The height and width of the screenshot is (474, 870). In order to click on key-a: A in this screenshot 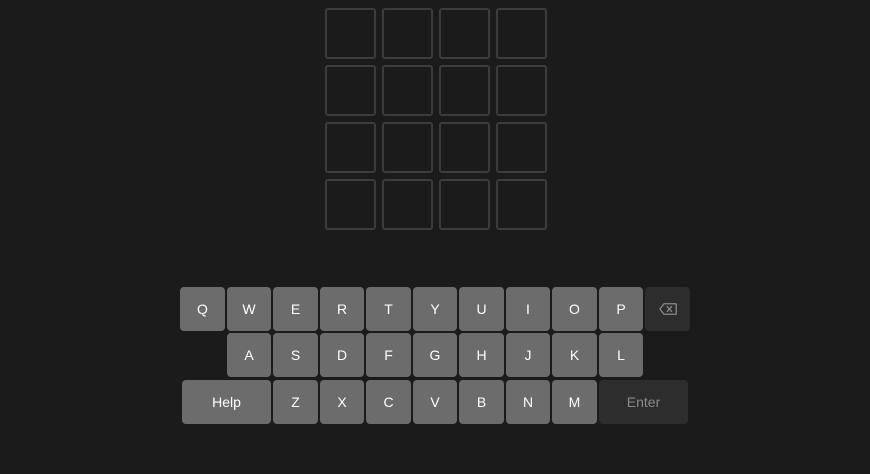, I will do `click(249, 355)`.